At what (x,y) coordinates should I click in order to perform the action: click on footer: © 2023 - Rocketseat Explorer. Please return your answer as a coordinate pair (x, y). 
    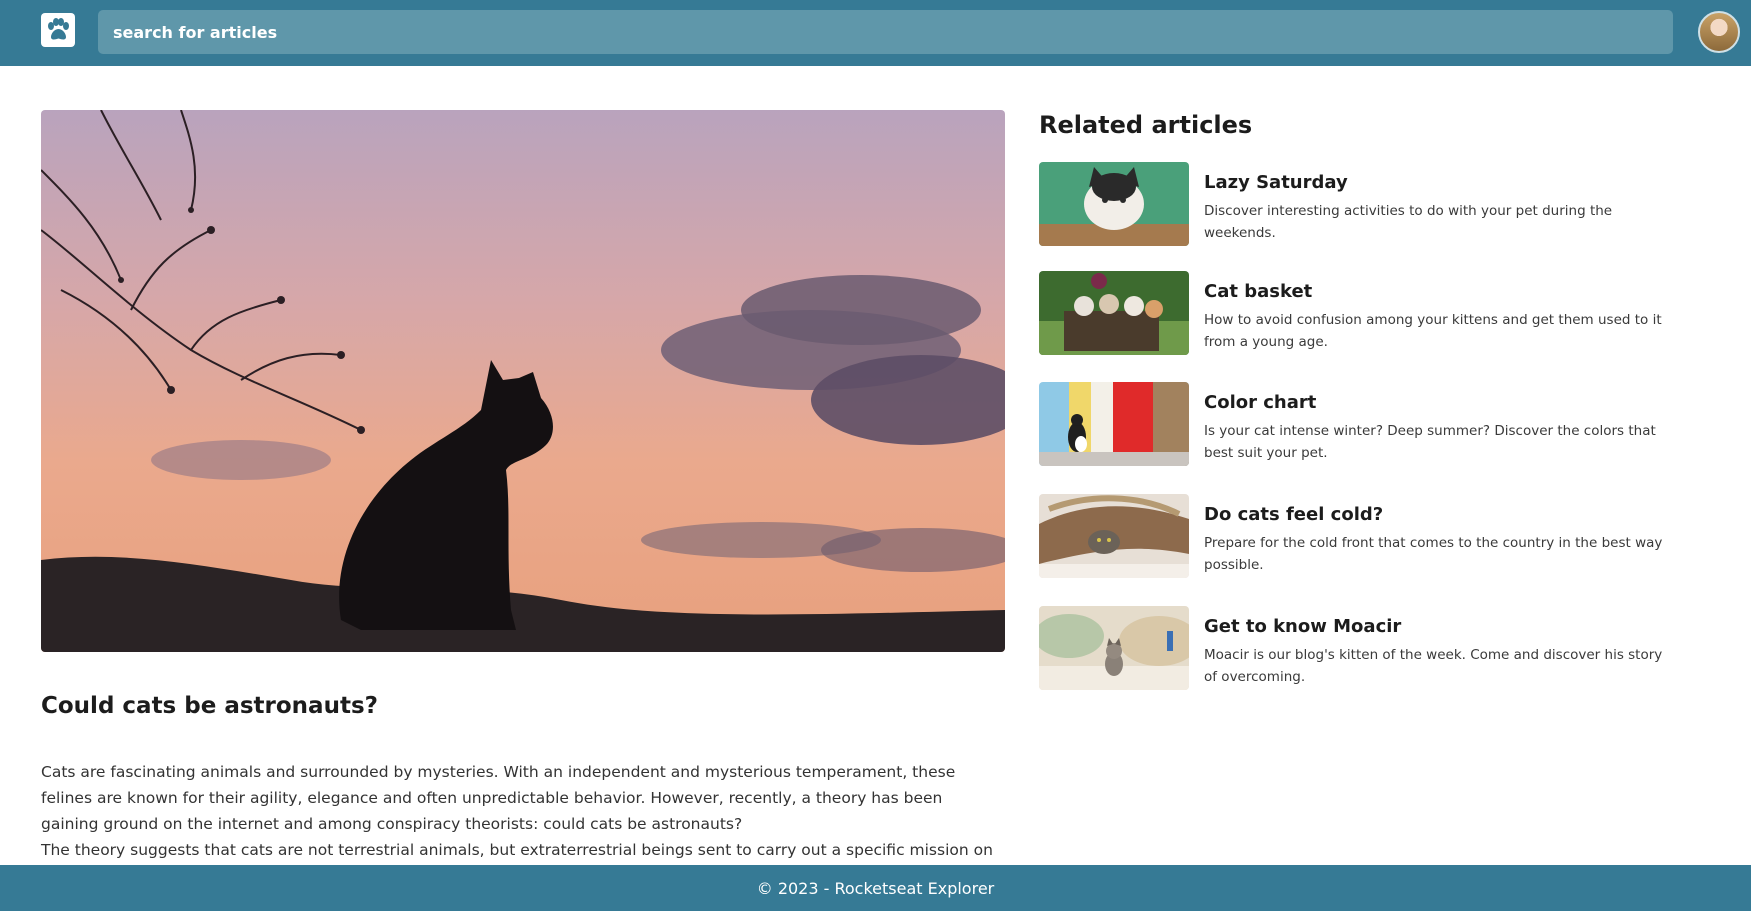
    Looking at the image, I should click on (875, 888).